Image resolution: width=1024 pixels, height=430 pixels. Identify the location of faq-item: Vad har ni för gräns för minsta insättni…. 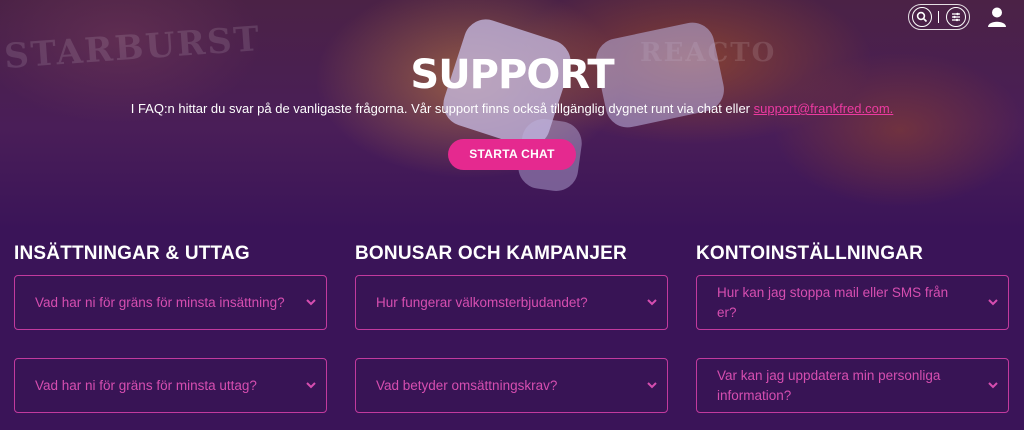
(170, 302).